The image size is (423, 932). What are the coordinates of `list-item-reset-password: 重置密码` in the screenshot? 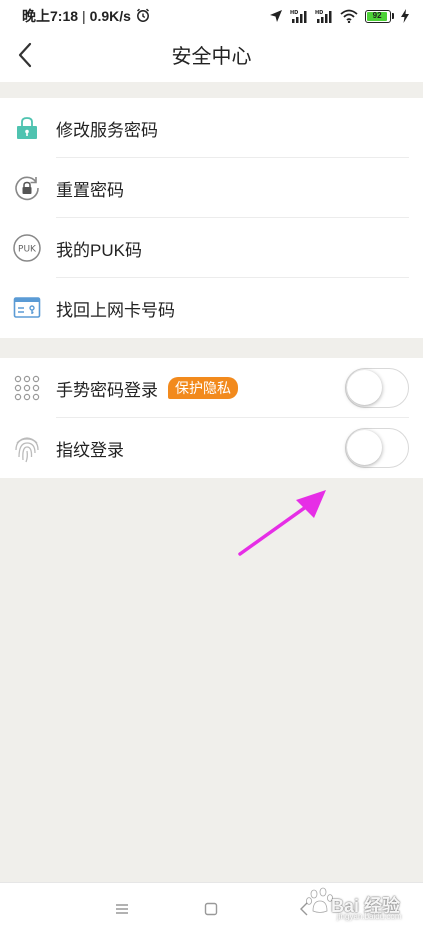 It's located at (211, 188).